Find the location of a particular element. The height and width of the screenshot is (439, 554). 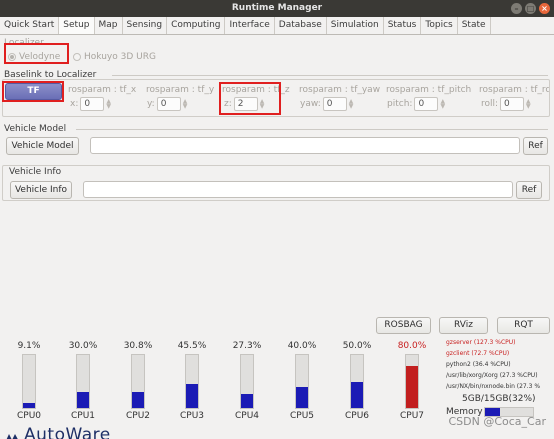

tf-yaw-input: 0 is located at coordinates (334, 104).